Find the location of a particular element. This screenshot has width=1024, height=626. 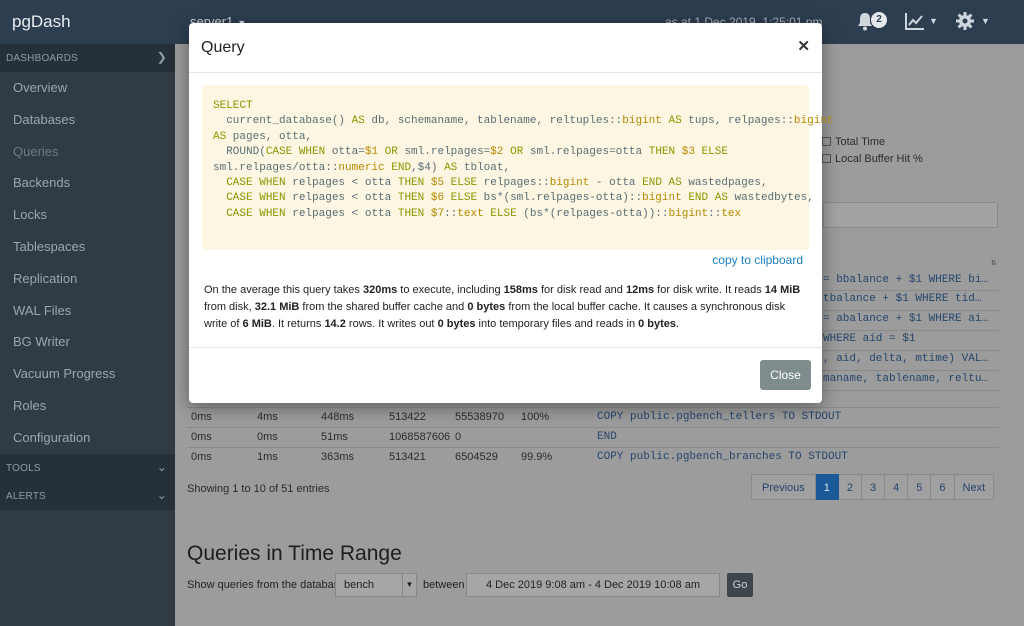

go-button: Go is located at coordinates (740, 585).